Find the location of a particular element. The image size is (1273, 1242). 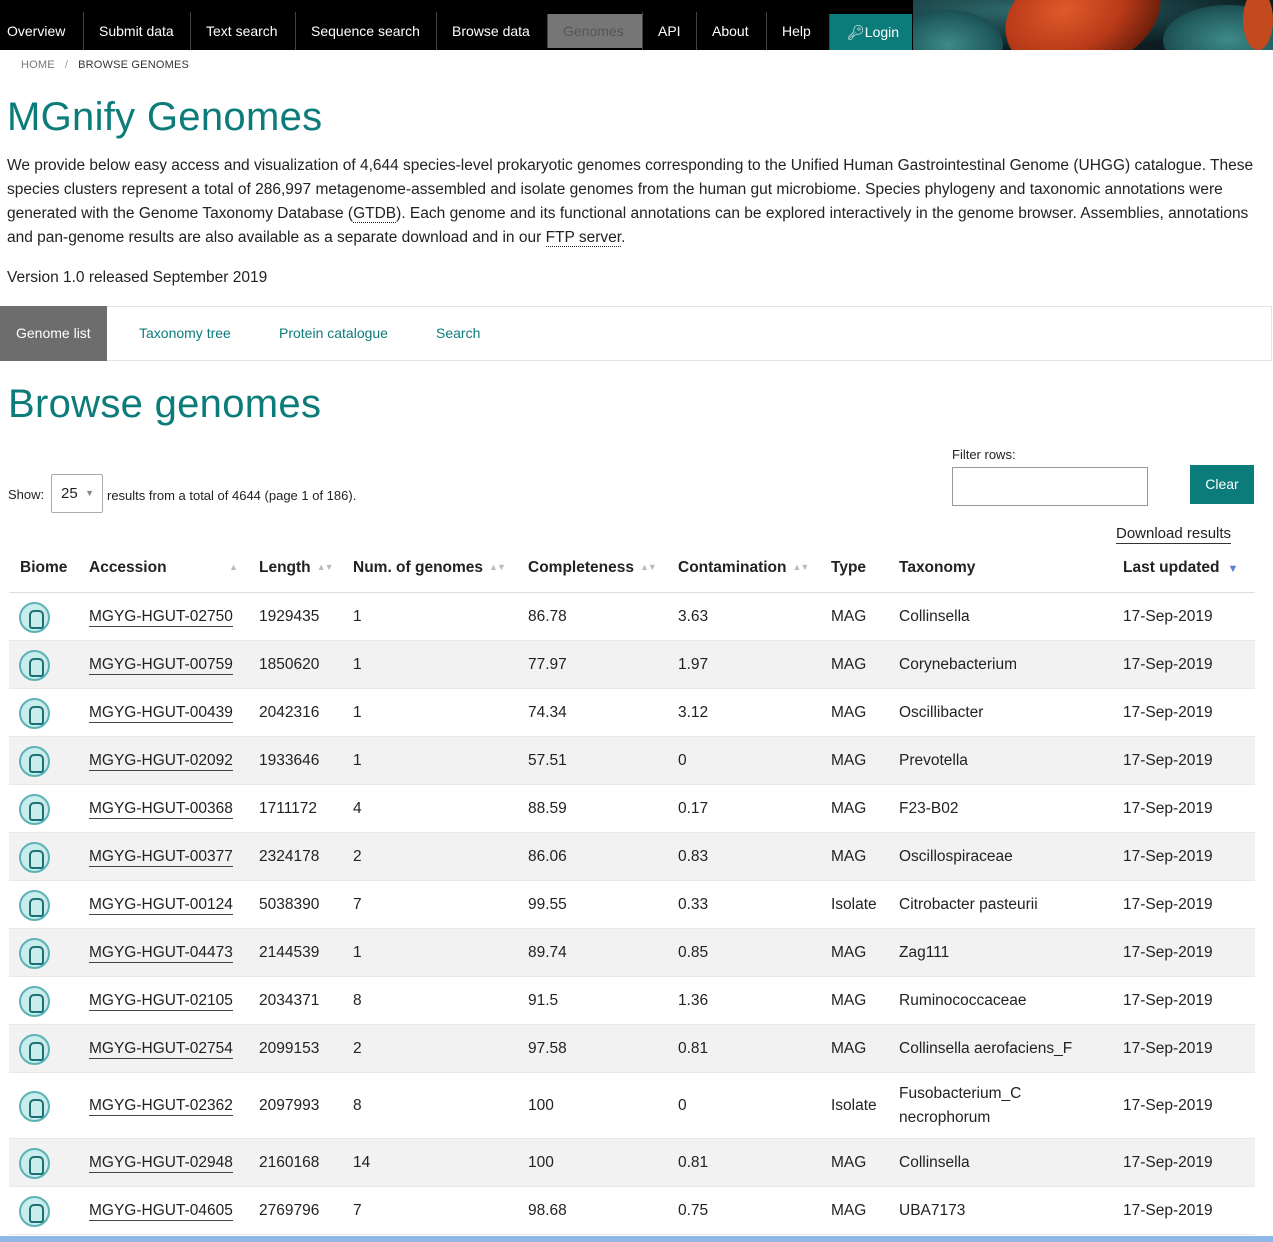

taxonomy-cell: F23-B02 is located at coordinates (929, 808).